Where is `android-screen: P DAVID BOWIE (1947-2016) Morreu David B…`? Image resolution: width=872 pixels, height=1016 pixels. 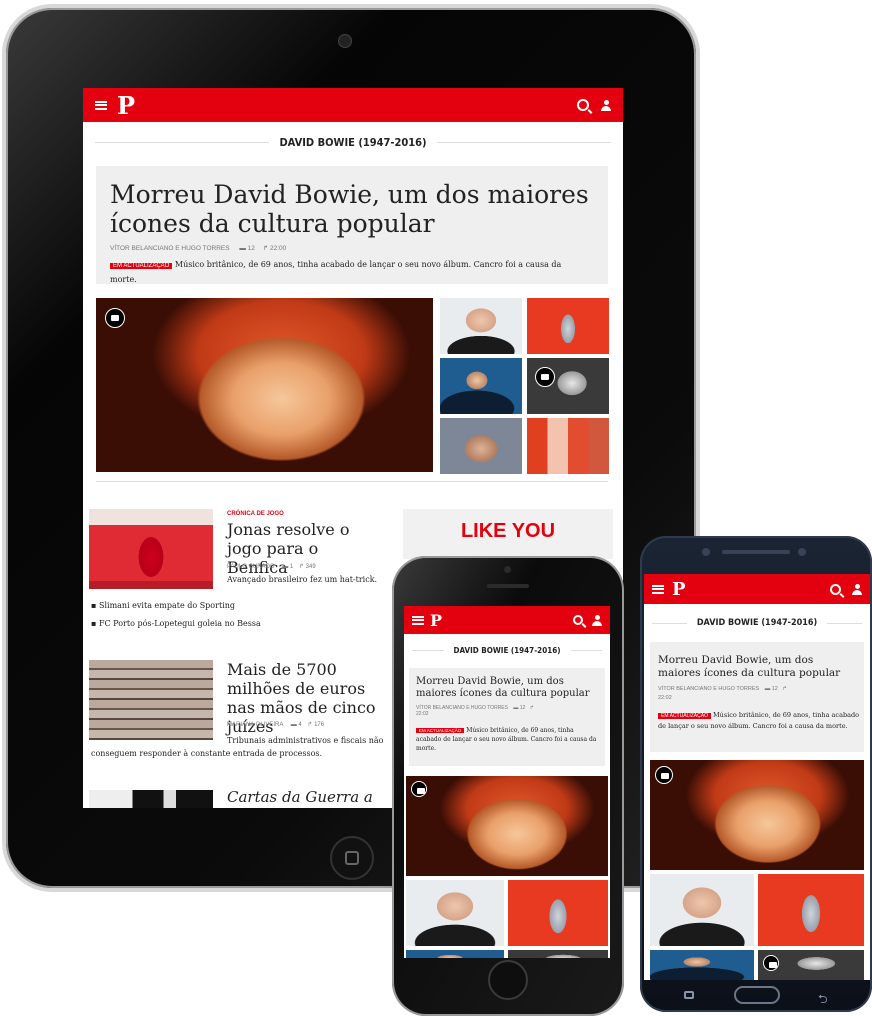 android-screen: P DAVID BOWIE (1947-2016) Morreu David B… is located at coordinates (757, 777).